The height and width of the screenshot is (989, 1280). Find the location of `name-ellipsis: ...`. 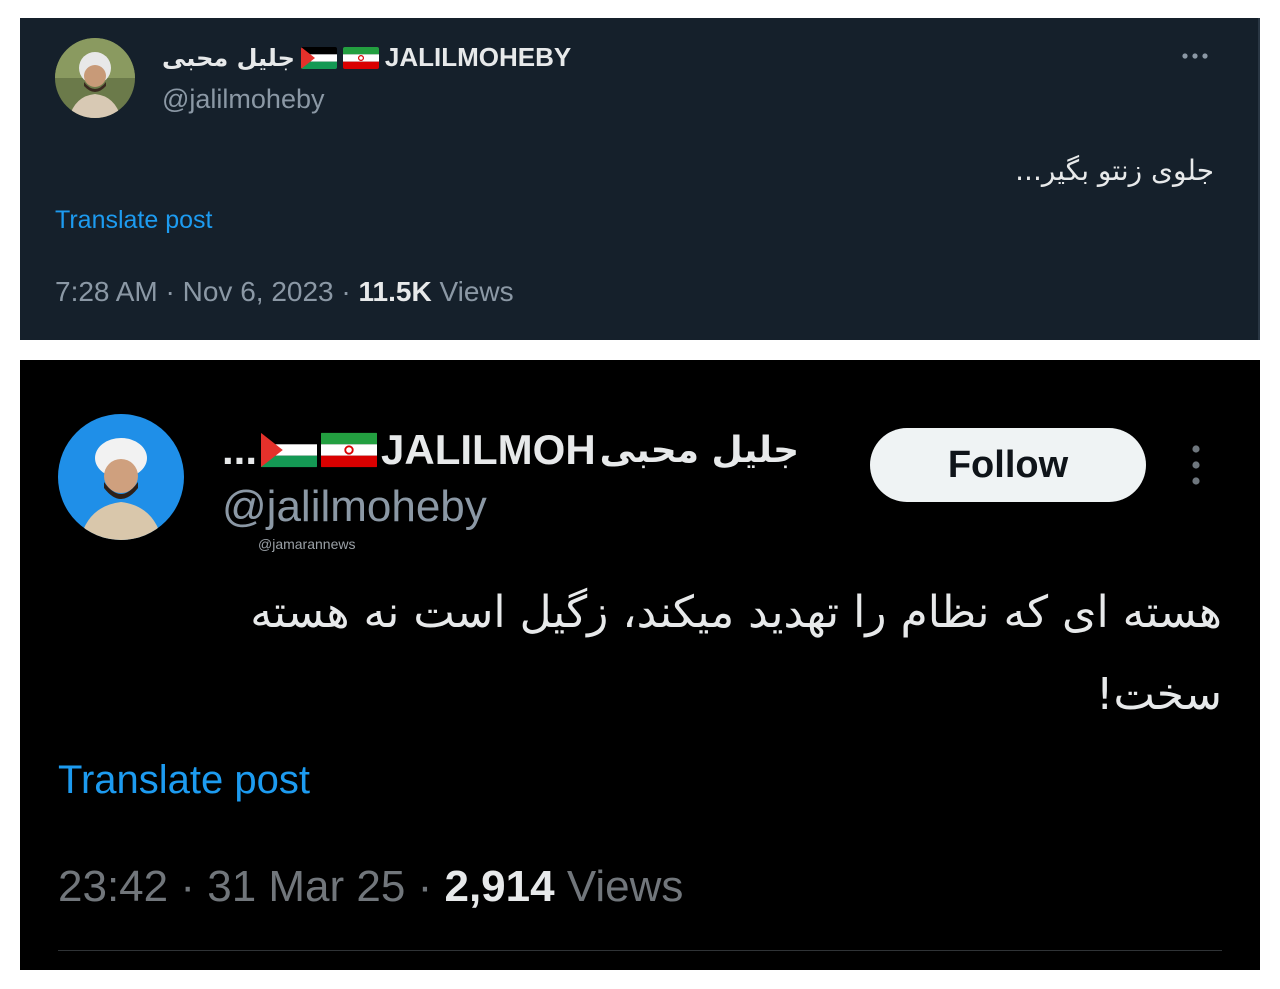

name-ellipsis: ... is located at coordinates (240, 449).